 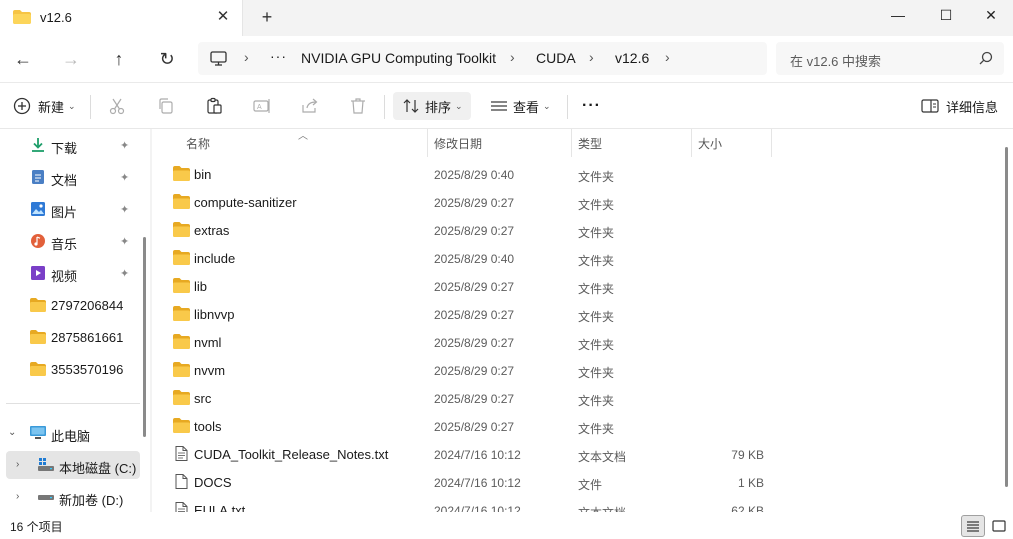 What do you see at coordinates (999, 526) in the screenshot?
I see `large-icons-view-button` at bounding box center [999, 526].